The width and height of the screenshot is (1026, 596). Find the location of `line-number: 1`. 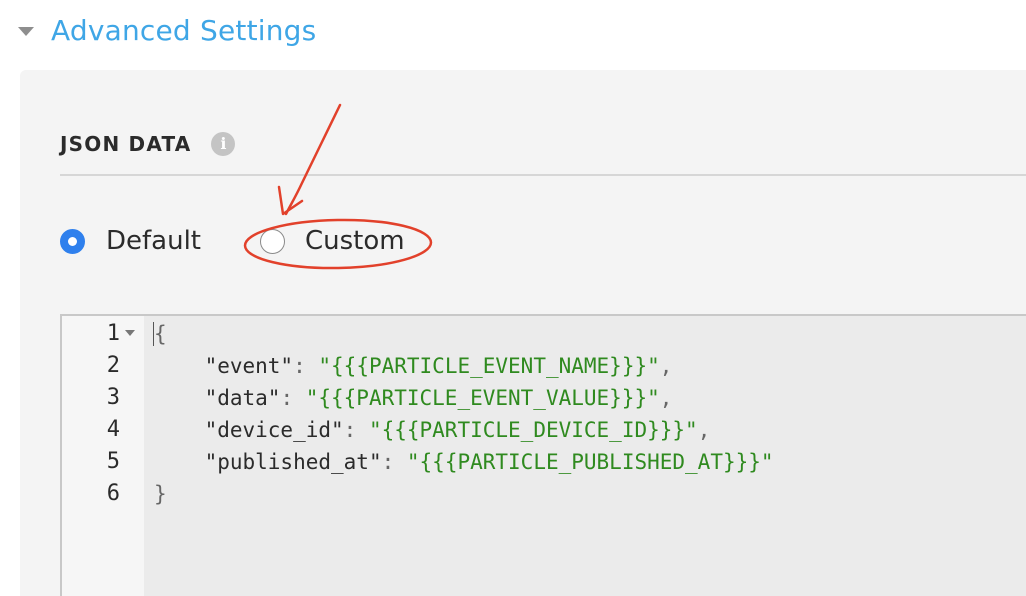

line-number: 1 is located at coordinates (113, 333).